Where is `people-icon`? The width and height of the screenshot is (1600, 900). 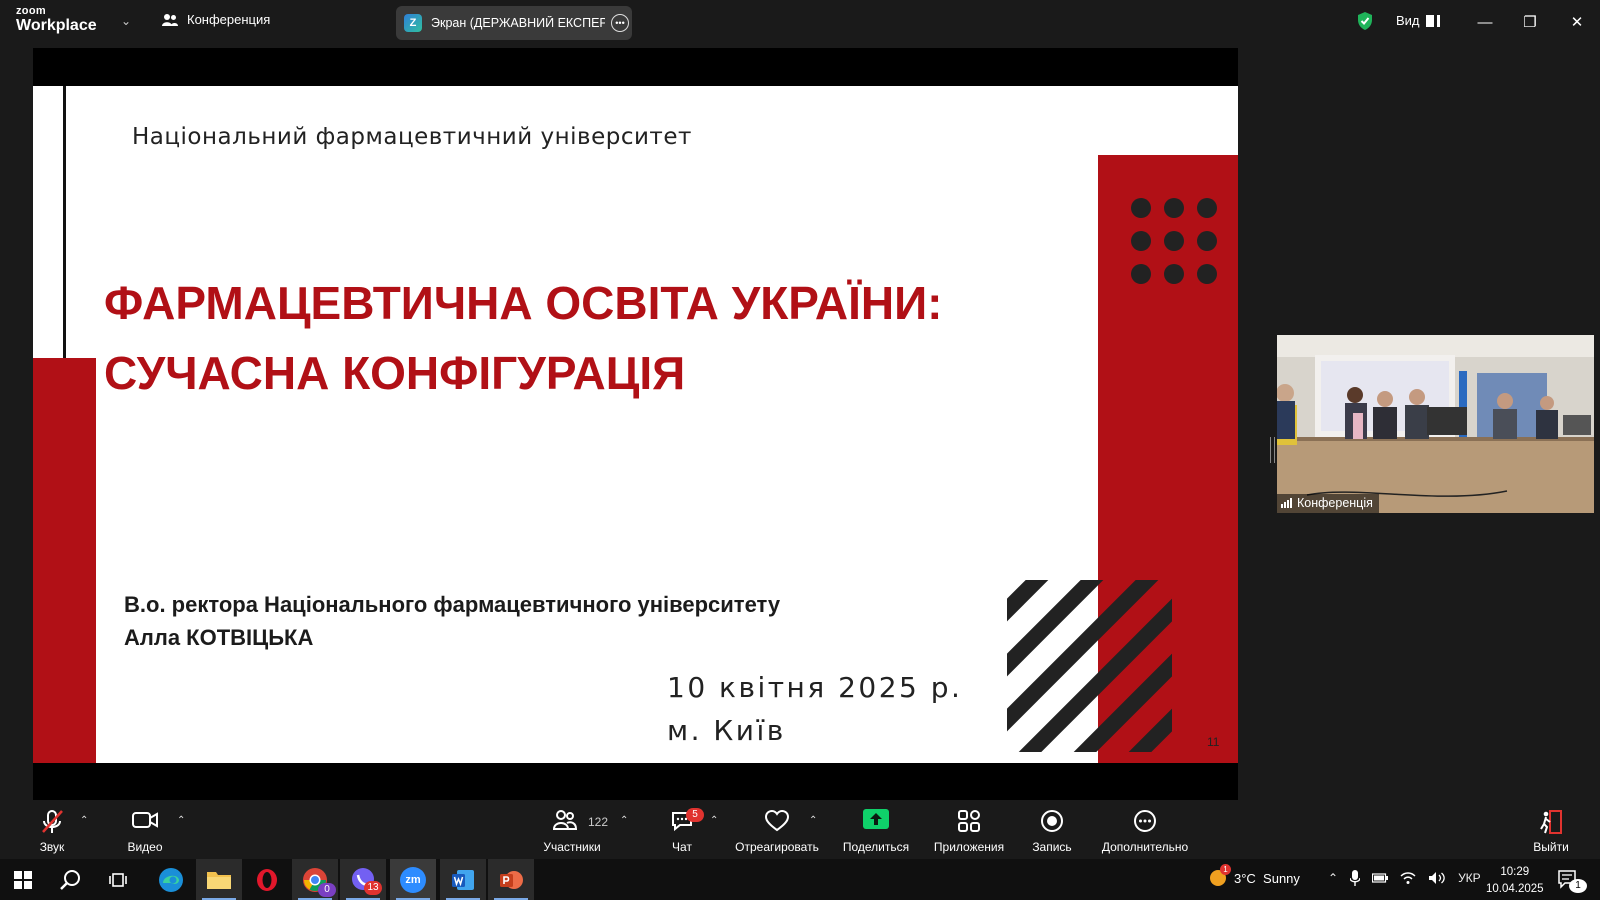
people-icon is located at coordinates (170, 19).